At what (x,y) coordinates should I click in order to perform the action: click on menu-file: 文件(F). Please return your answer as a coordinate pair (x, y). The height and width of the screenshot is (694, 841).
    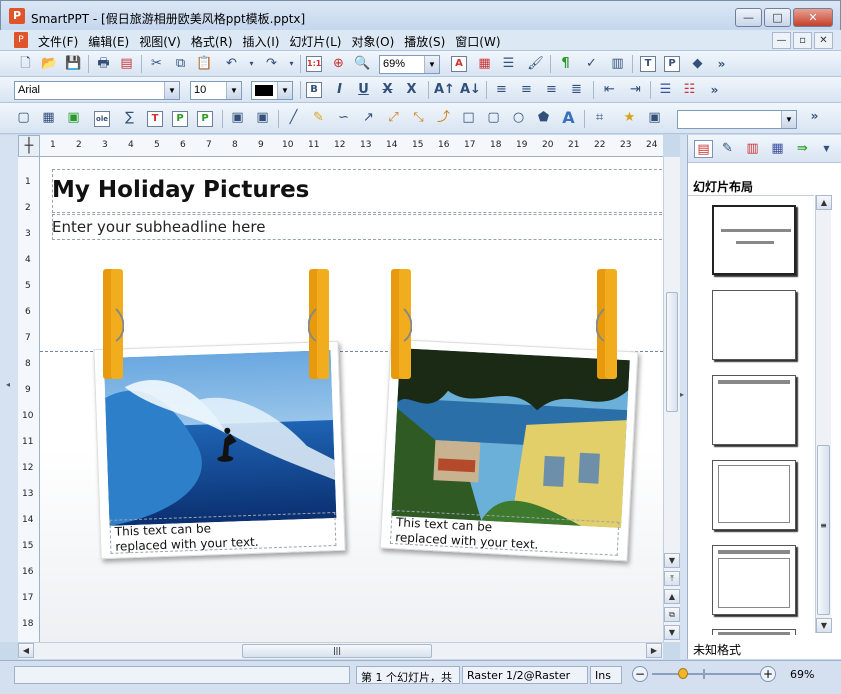
    Looking at the image, I should click on (61, 40).